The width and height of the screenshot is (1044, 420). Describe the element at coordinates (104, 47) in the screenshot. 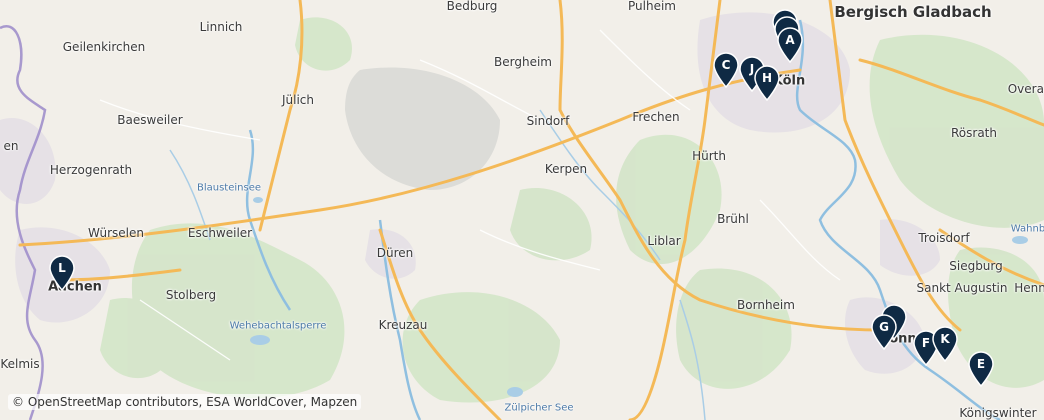

I see `place-label-geilenkirchen: Geilenkirchen` at that location.